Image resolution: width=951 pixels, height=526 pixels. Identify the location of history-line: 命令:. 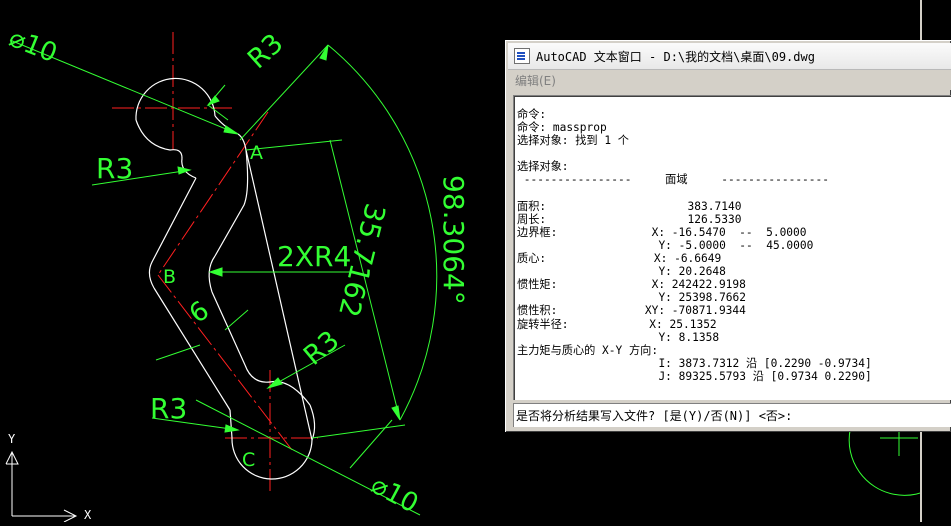
(532, 114).